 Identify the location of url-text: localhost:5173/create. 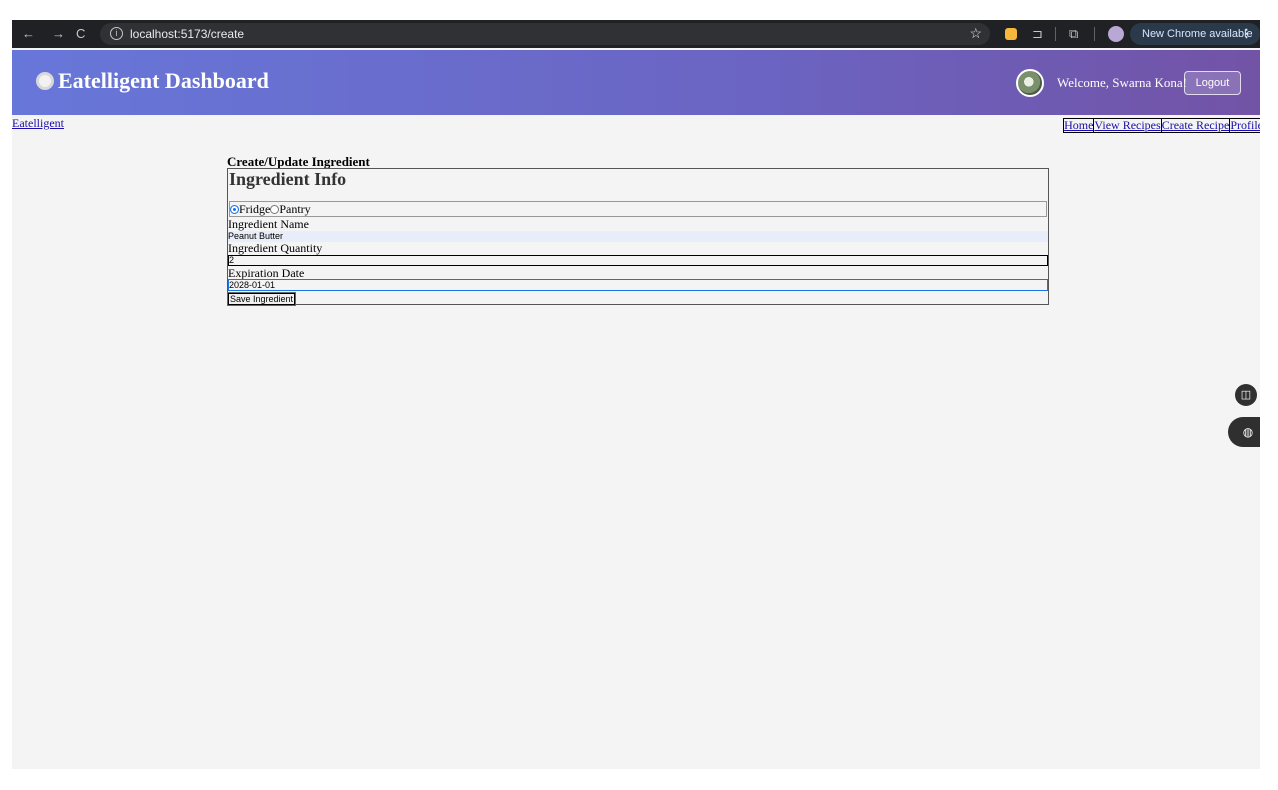
(187, 34).